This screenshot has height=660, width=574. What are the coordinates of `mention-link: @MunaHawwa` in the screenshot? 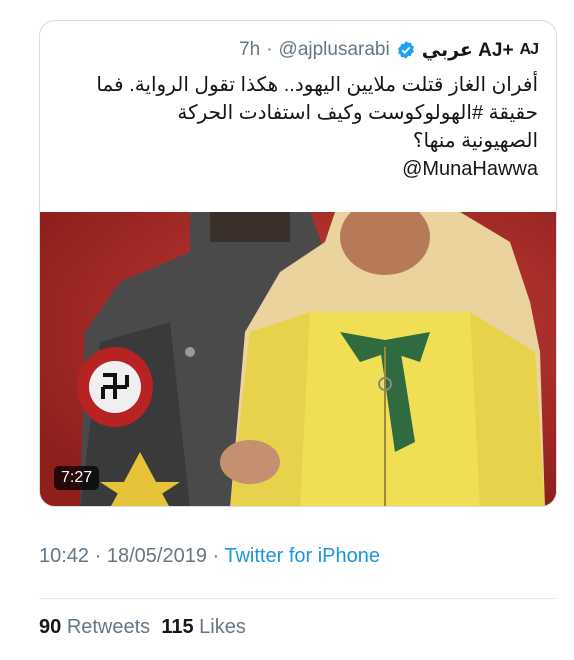 It's located at (298, 169).